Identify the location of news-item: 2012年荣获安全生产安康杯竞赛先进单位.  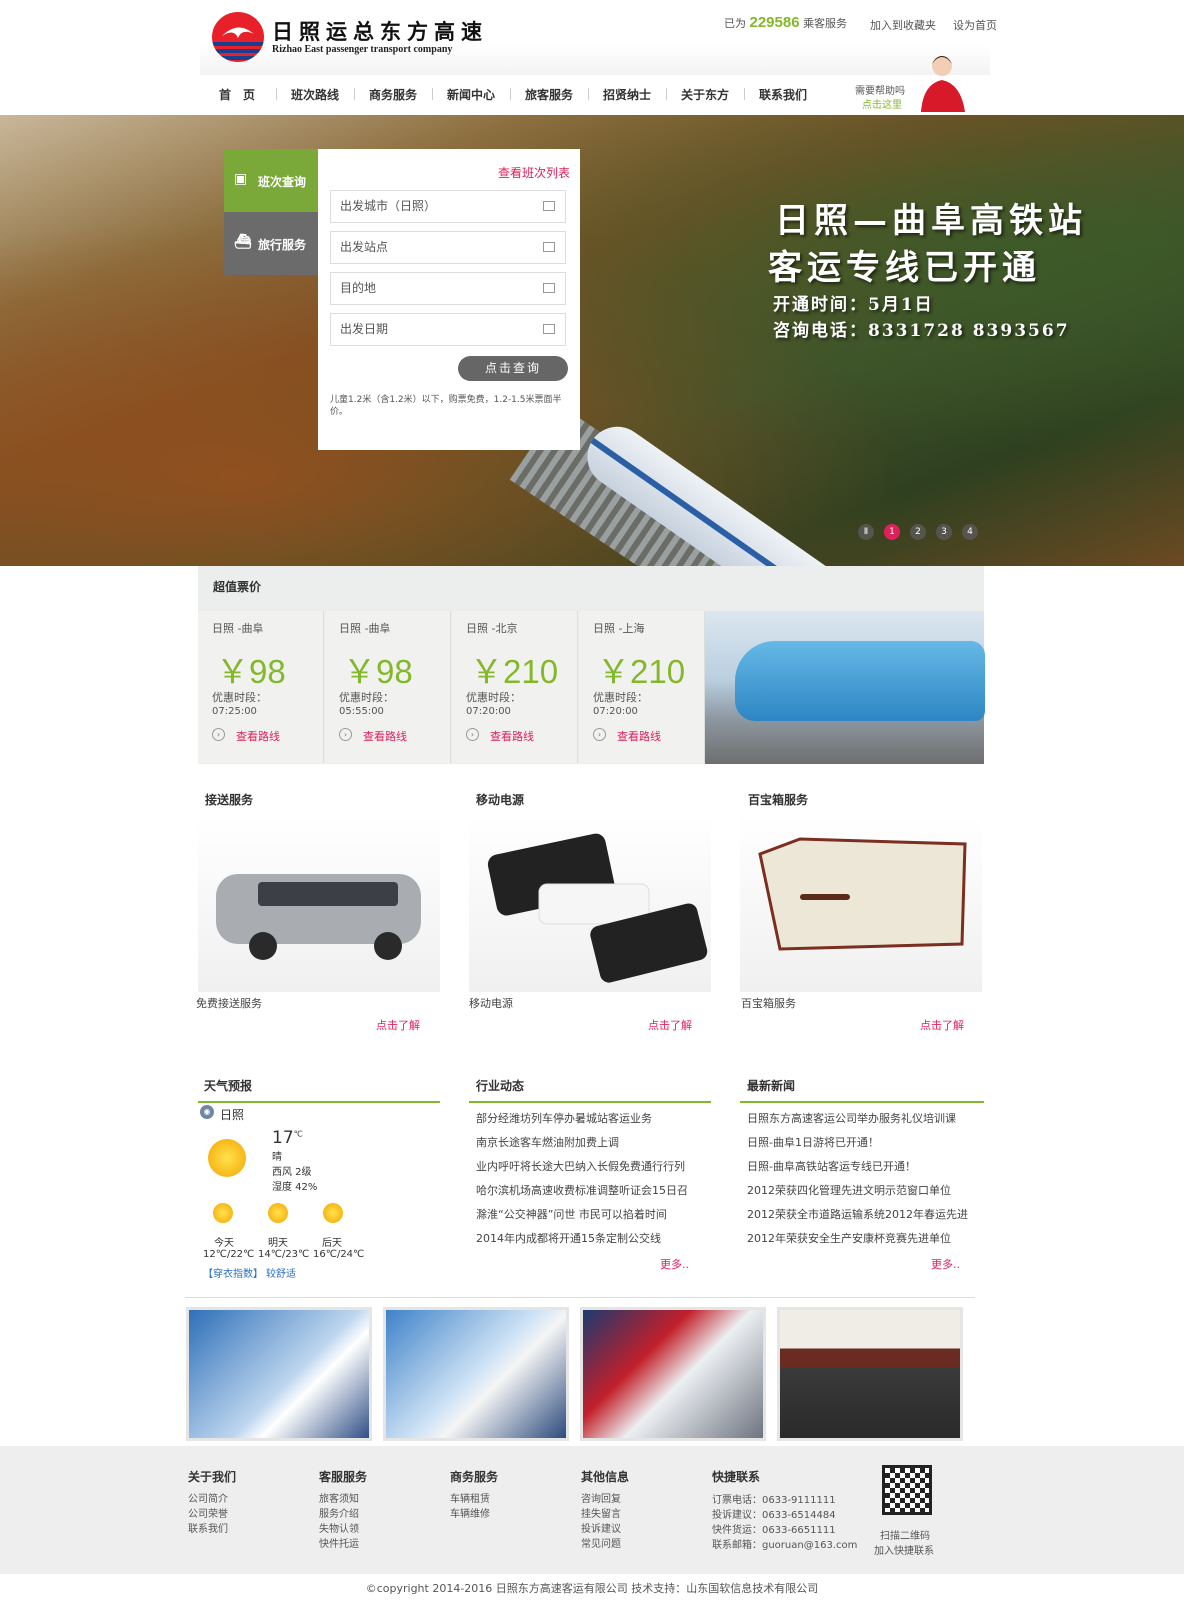
(849, 1238).